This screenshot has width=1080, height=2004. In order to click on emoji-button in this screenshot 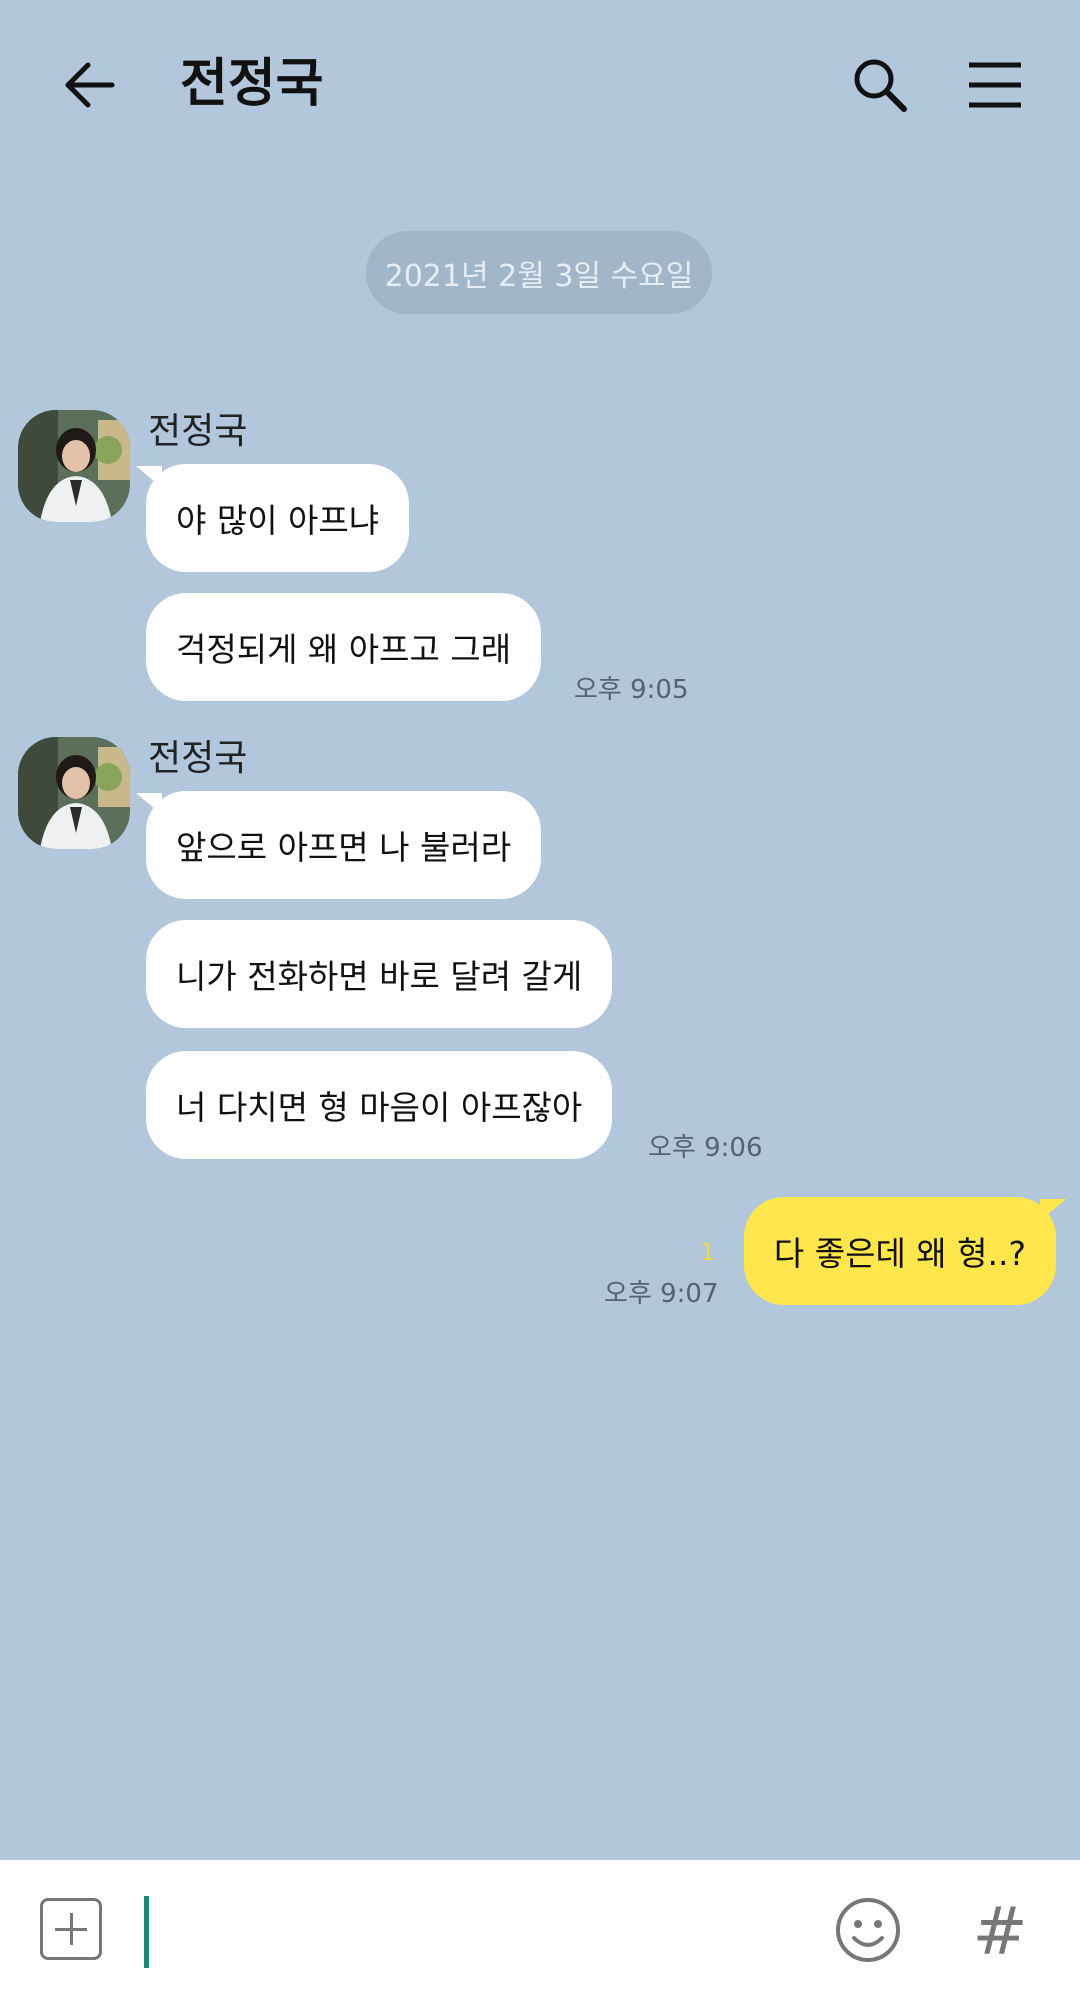, I will do `click(868, 1930)`.